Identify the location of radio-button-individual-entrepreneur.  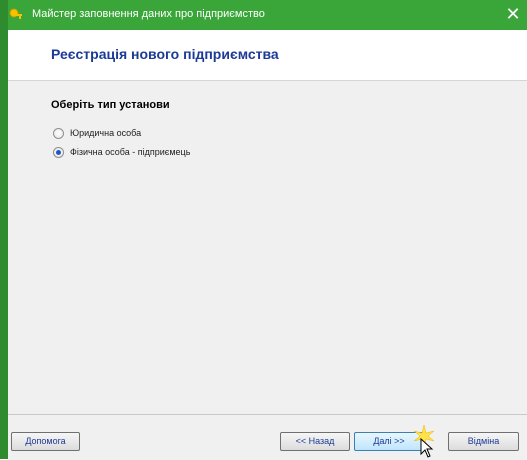
(58, 152).